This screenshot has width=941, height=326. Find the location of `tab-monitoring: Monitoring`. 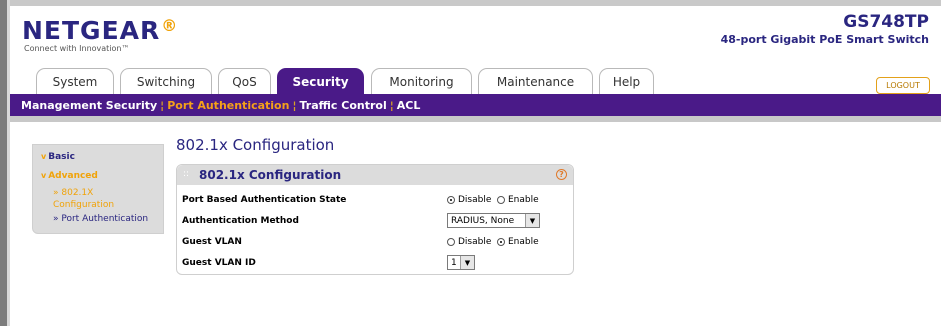

tab-monitoring: Monitoring is located at coordinates (421, 81).